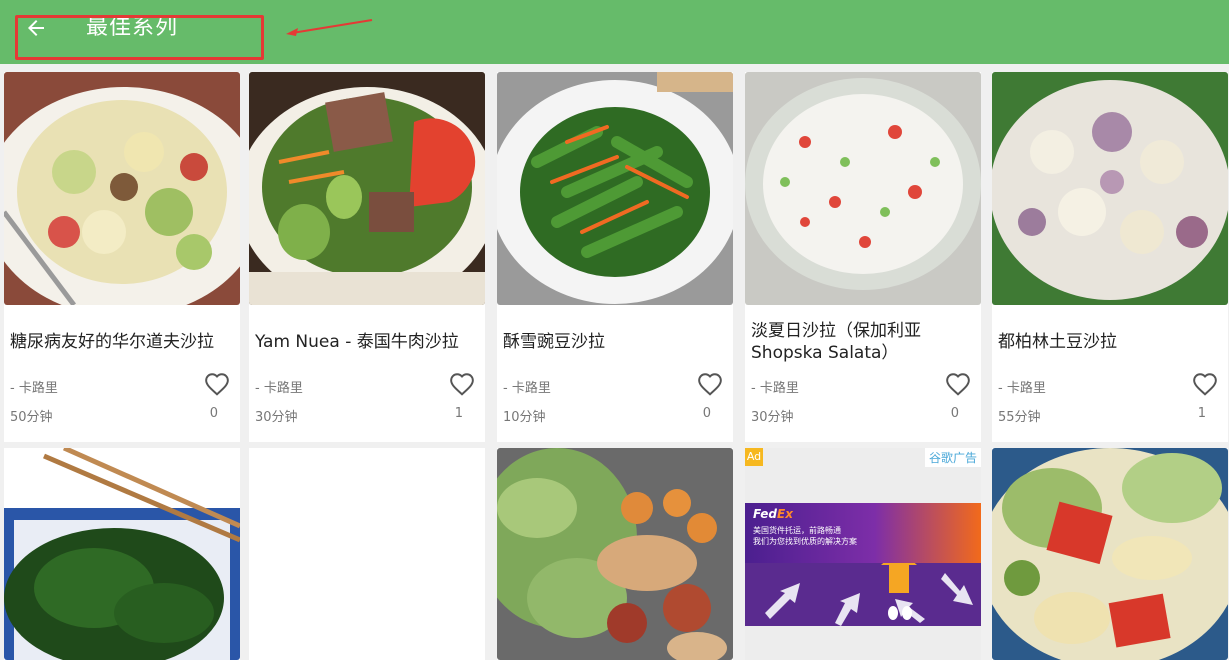 The image size is (1229, 660). What do you see at coordinates (863, 594) in the screenshot?
I see `ad-graphic` at bounding box center [863, 594].